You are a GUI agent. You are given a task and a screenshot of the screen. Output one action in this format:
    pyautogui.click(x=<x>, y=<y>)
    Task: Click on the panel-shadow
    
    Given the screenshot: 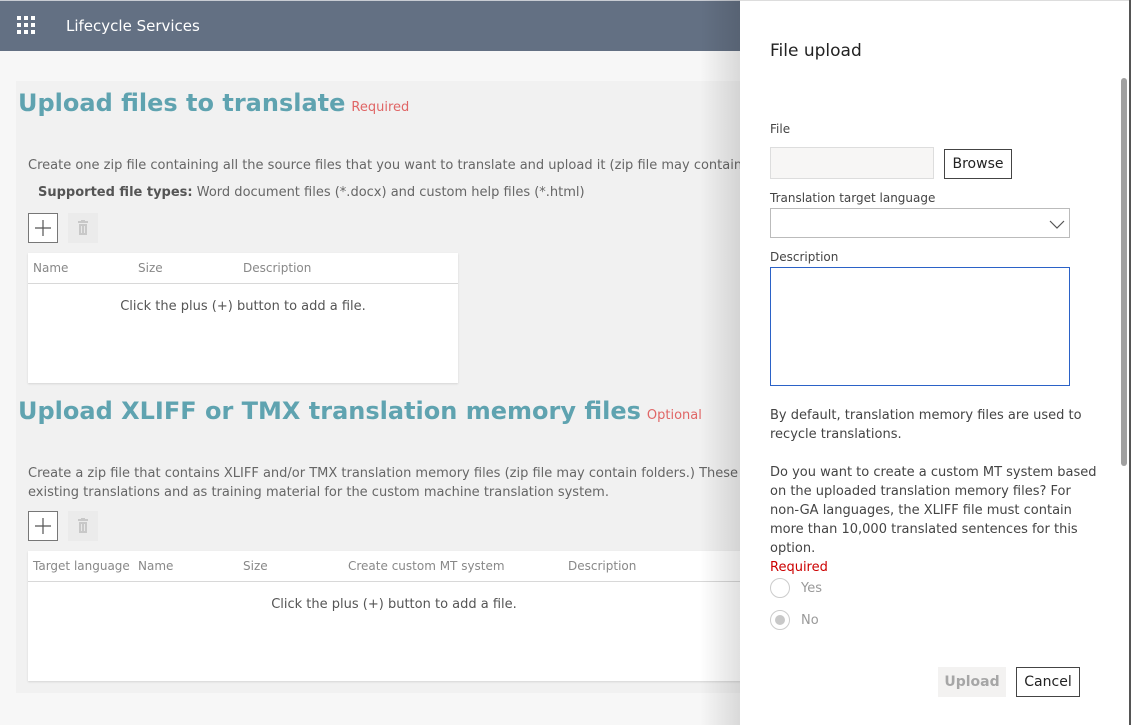 What is the action you would take?
    pyautogui.click(x=720, y=362)
    